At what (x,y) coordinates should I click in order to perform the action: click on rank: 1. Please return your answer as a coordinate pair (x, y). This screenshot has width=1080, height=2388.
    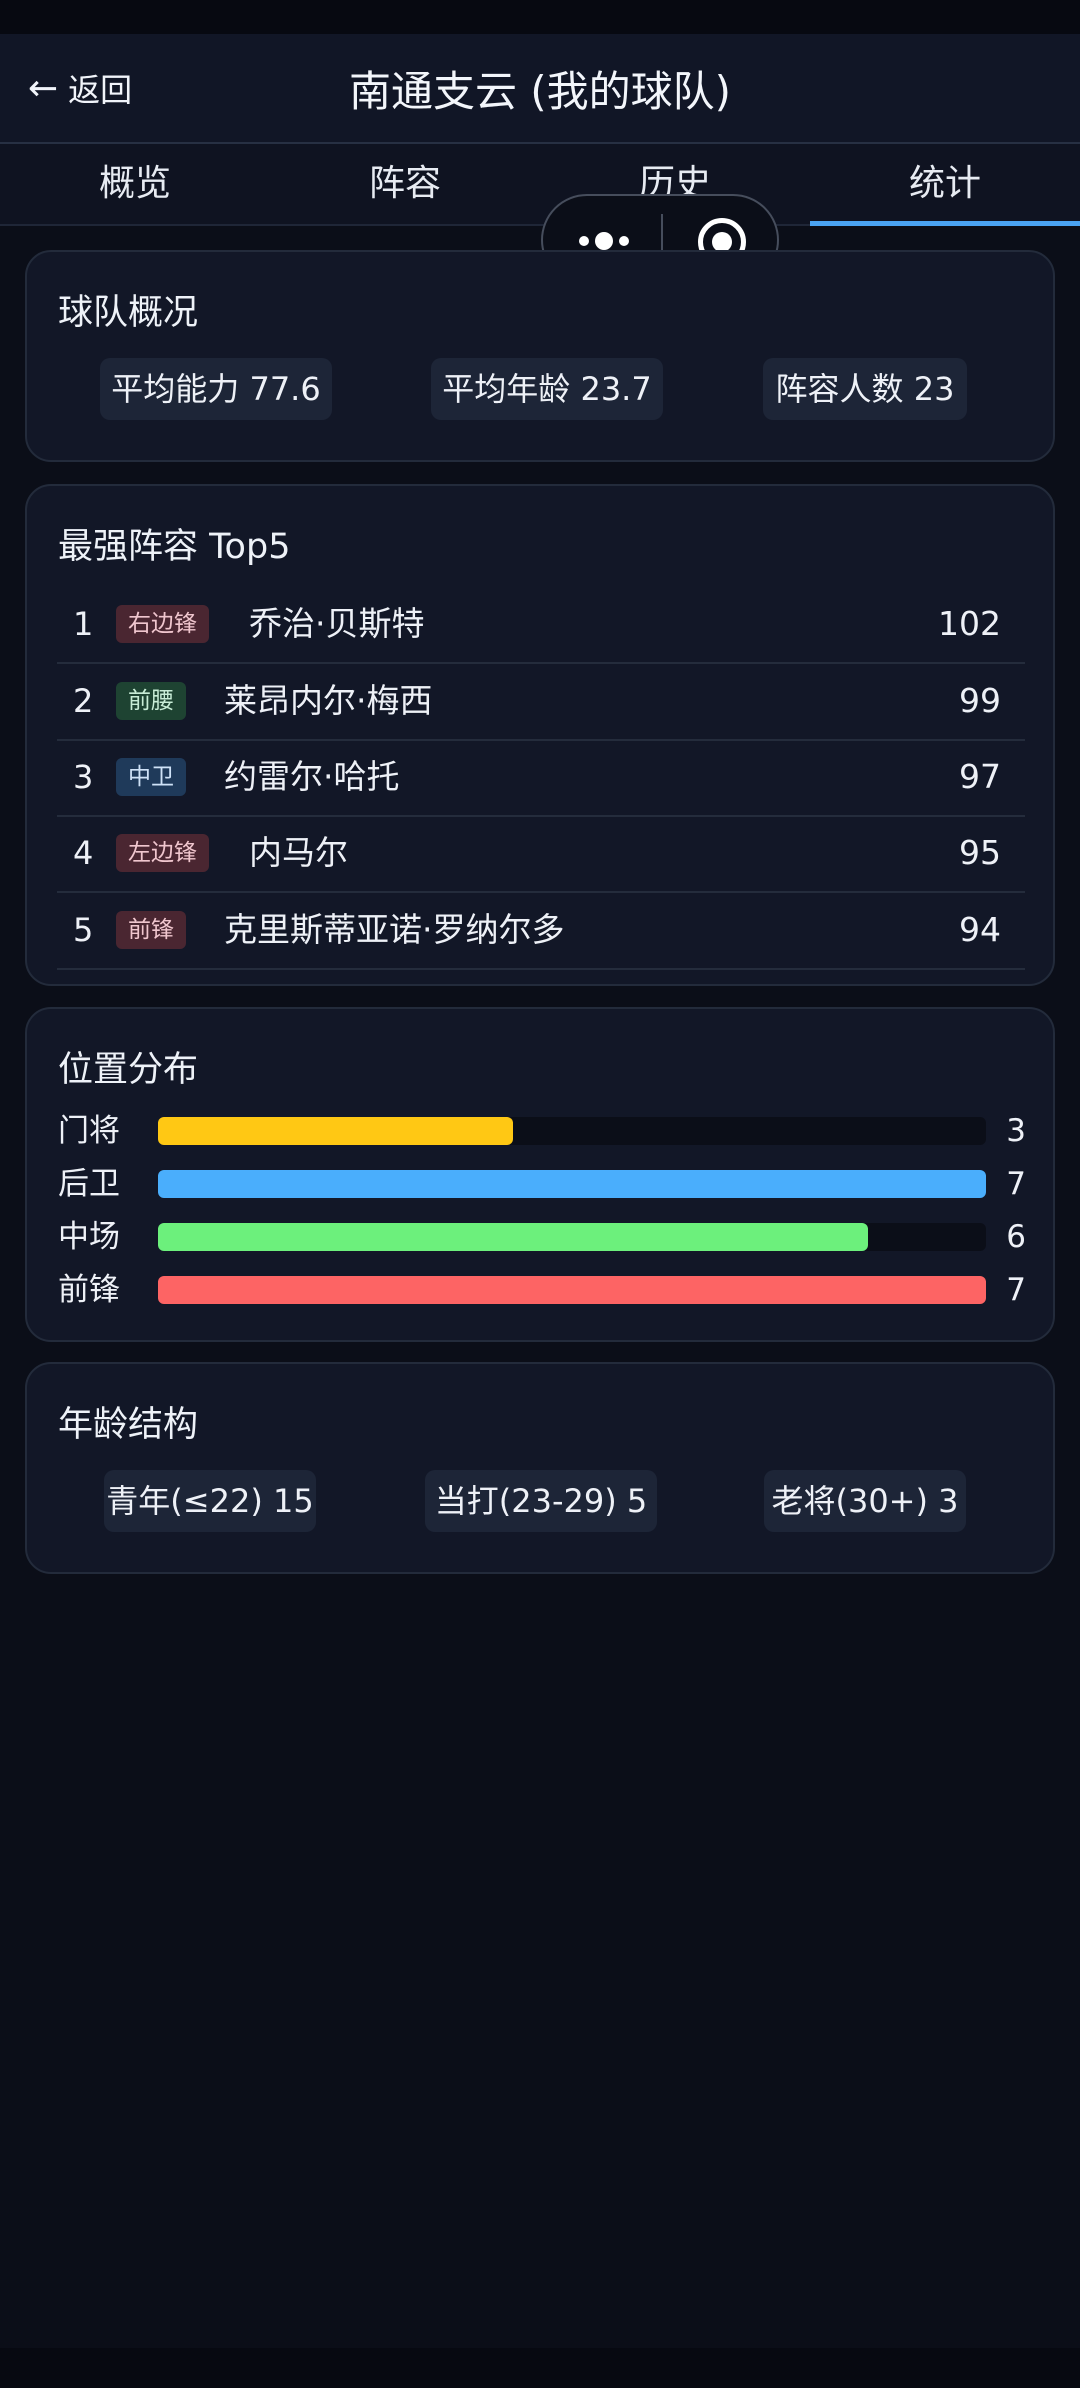
    Looking at the image, I should click on (83, 624).